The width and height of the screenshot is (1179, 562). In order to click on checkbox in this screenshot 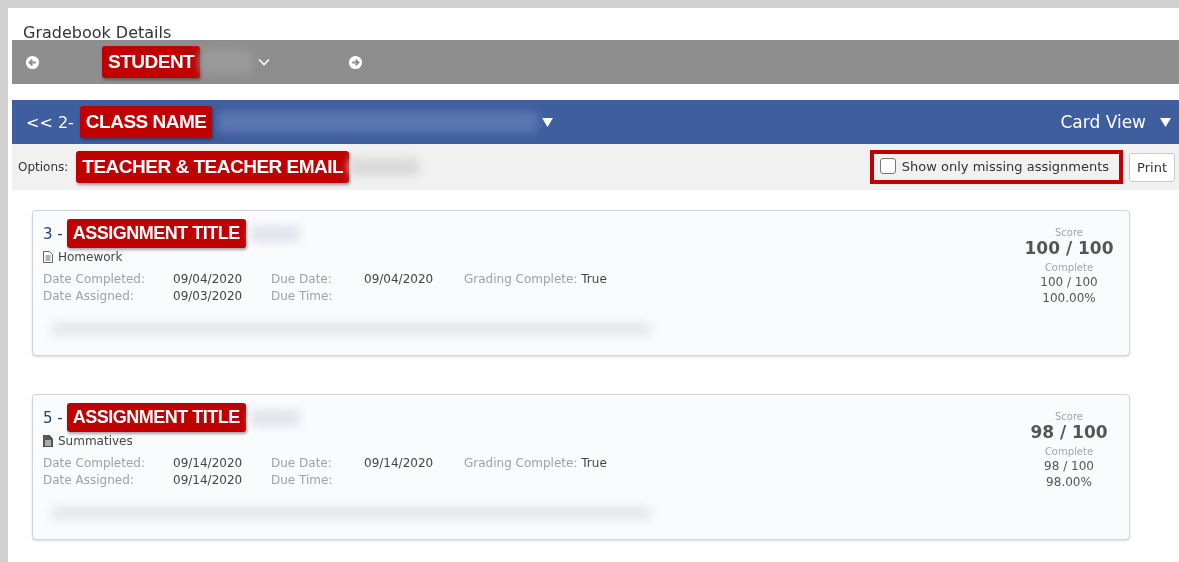, I will do `click(887, 166)`.